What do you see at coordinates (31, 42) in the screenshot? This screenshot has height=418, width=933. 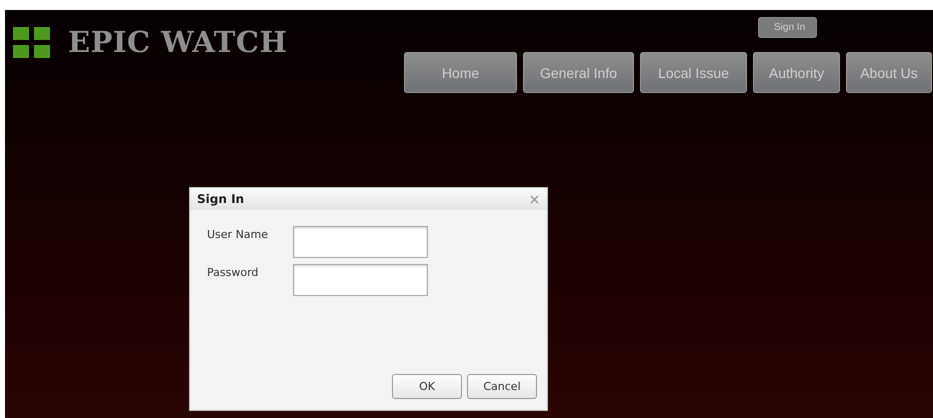 I see `logo-icon` at bounding box center [31, 42].